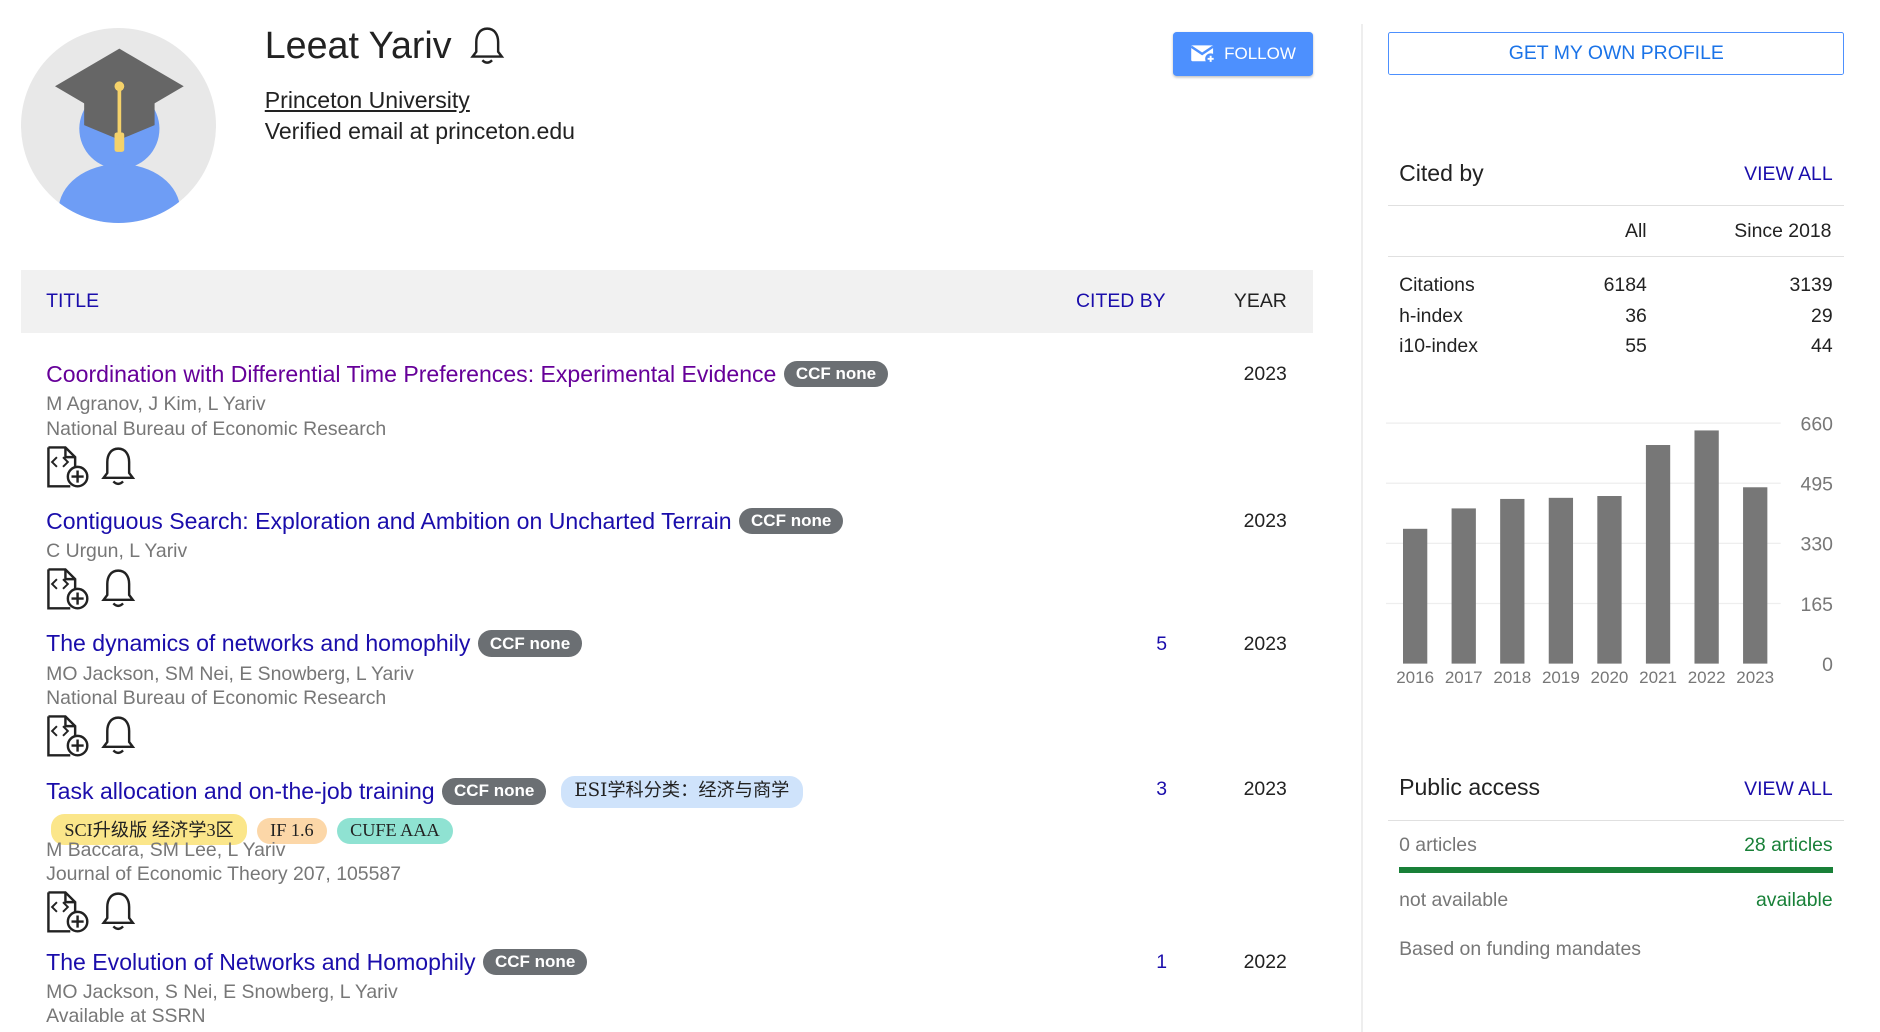  Describe the element at coordinates (1260, 301) in the screenshot. I see `sort-by-year: YEAR` at that location.